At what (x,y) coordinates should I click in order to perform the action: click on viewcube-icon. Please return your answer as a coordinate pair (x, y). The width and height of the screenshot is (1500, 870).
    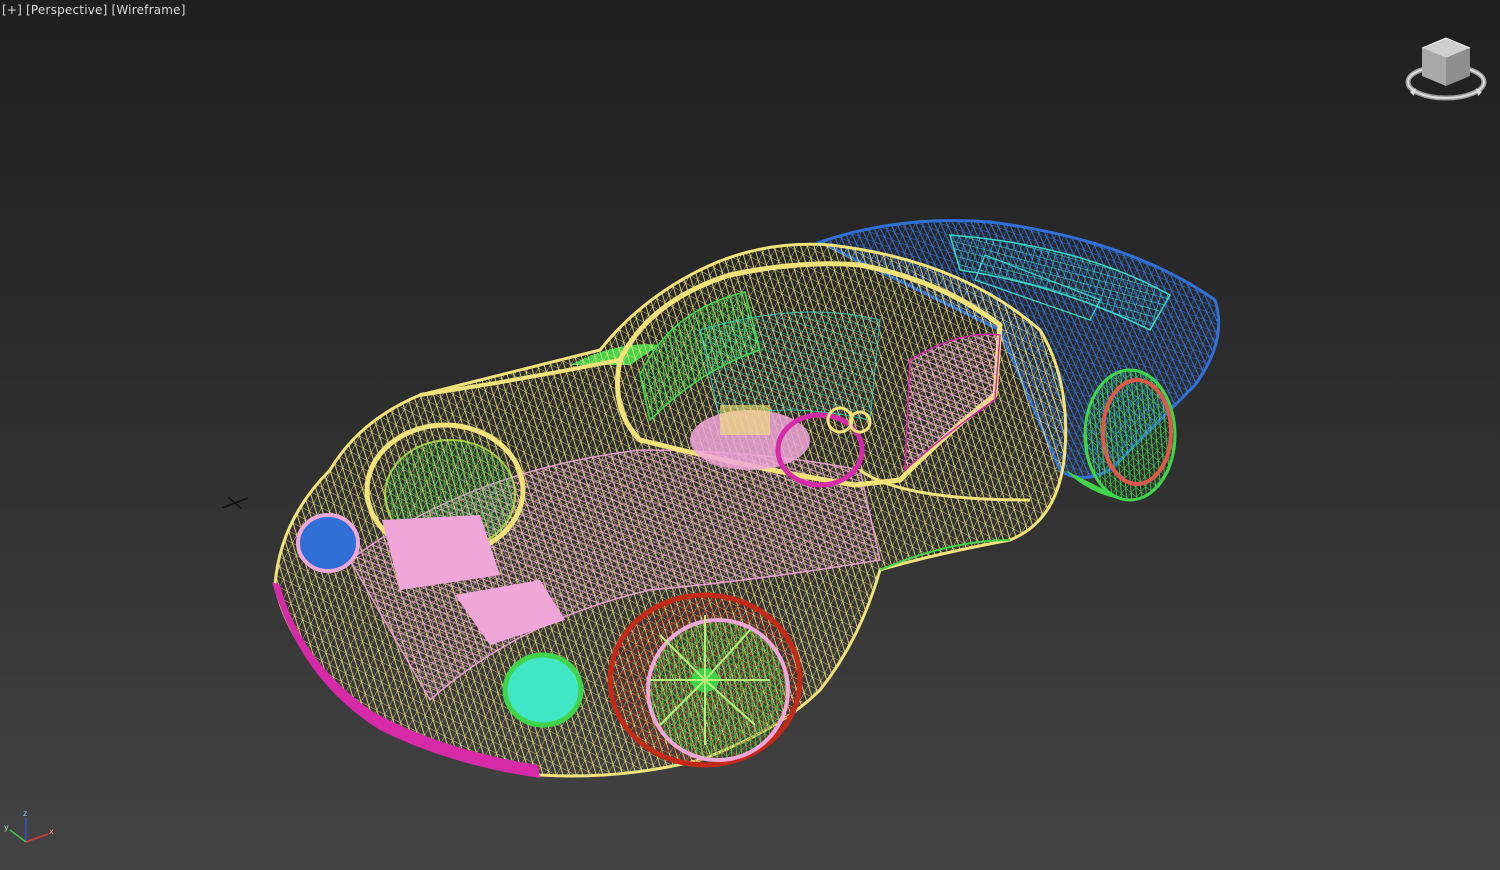
    Looking at the image, I should click on (1446, 68).